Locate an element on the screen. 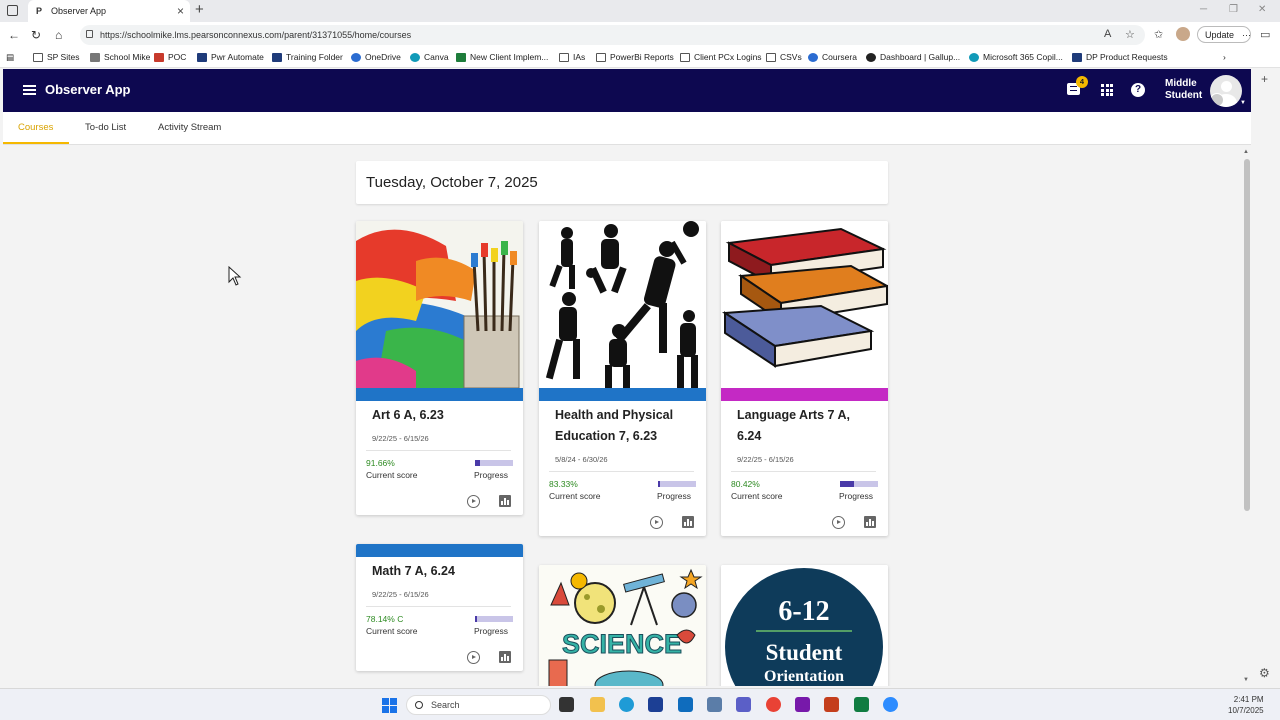 Image resolution: width=1280 pixels, height=720 pixels. windows-start-icon is located at coordinates (389, 705).